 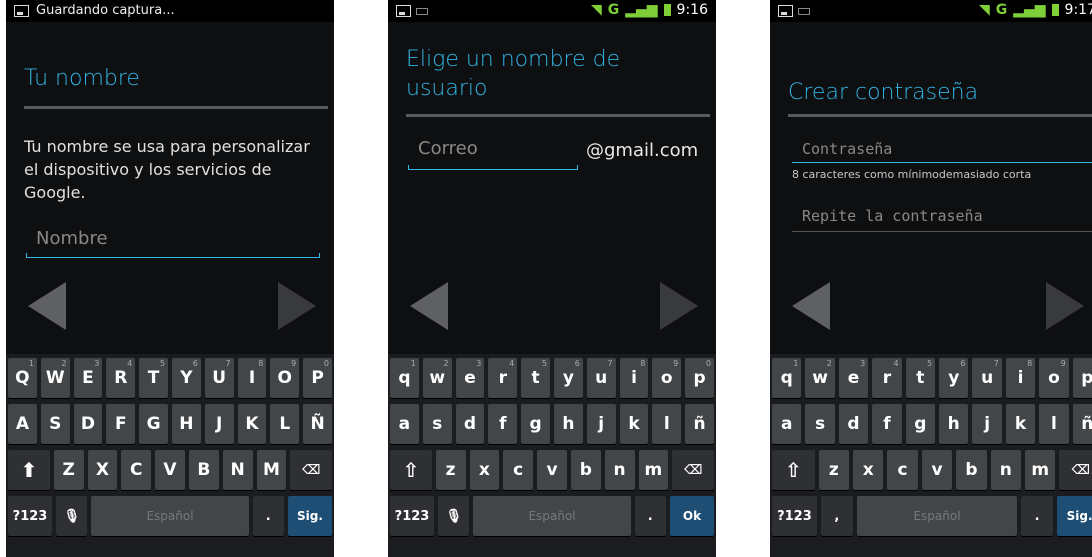 I want to click on key: Ñ, so click(x=317, y=424).